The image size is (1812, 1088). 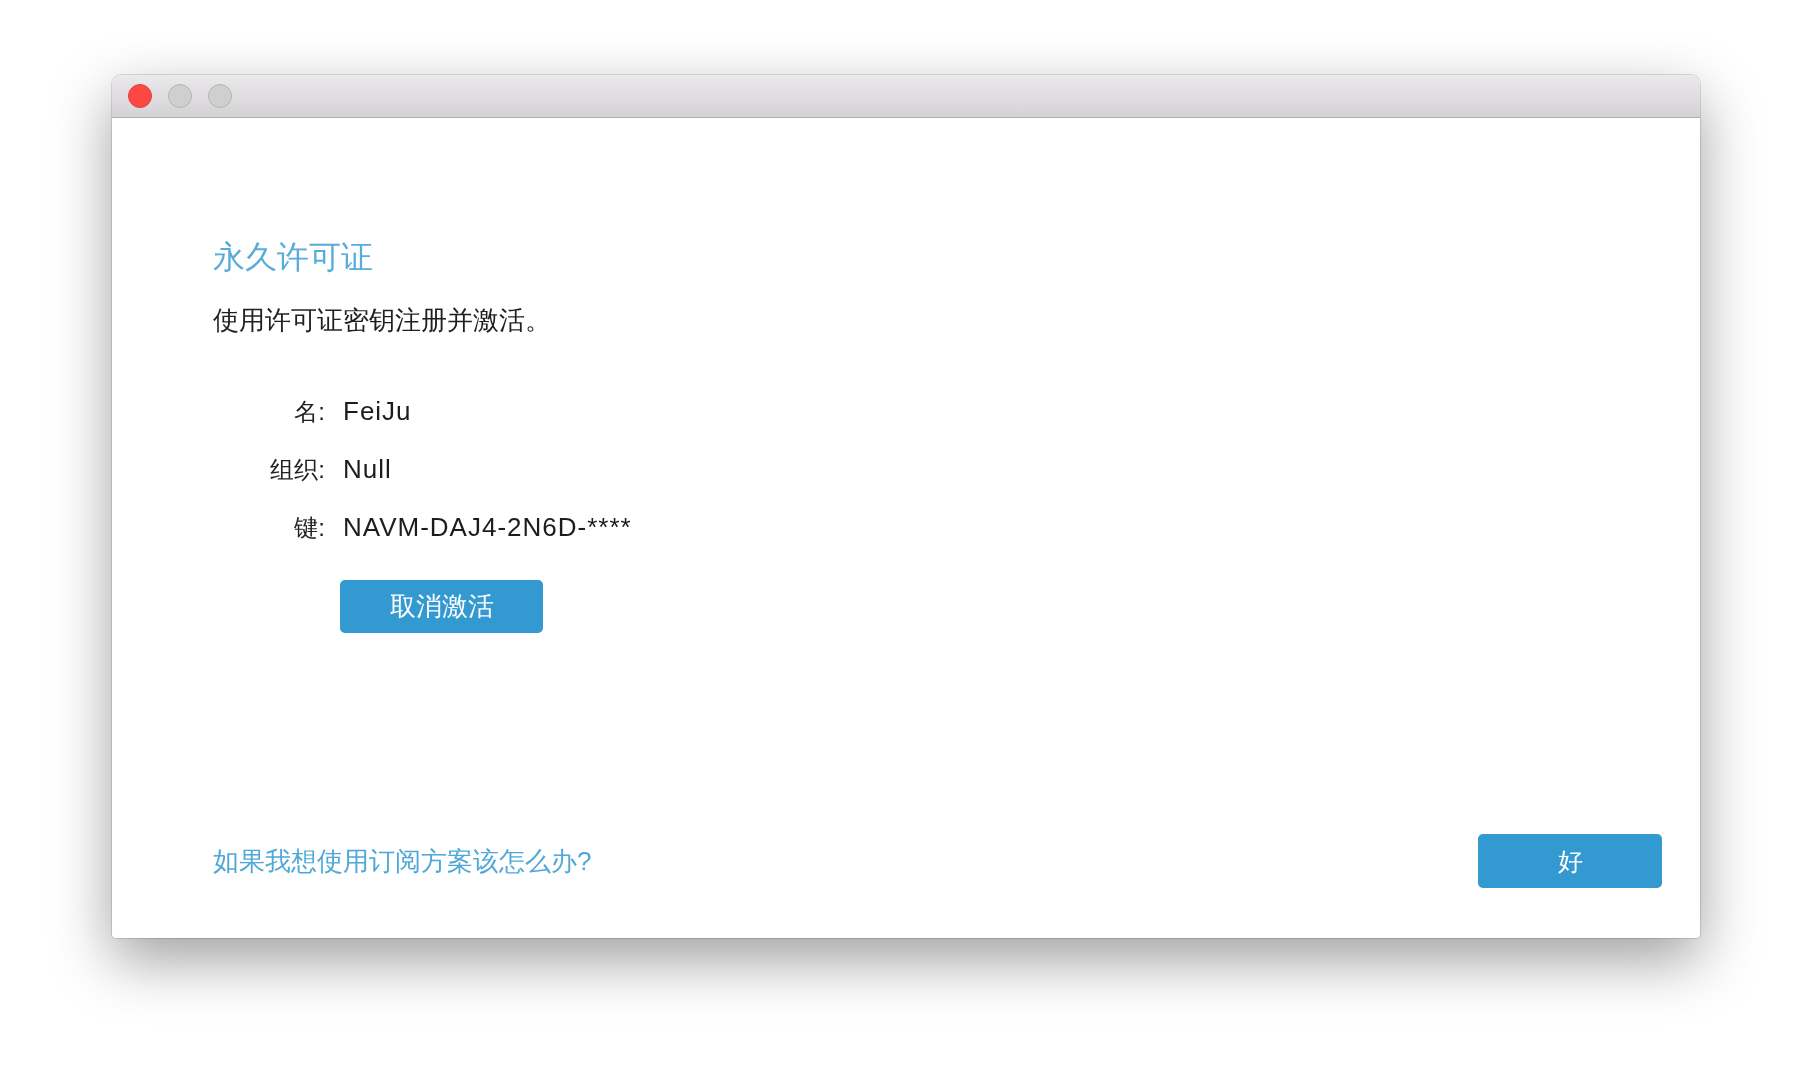 What do you see at coordinates (293, 257) in the screenshot?
I see `license-title: 永久许可证` at bounding box center [293, 257].